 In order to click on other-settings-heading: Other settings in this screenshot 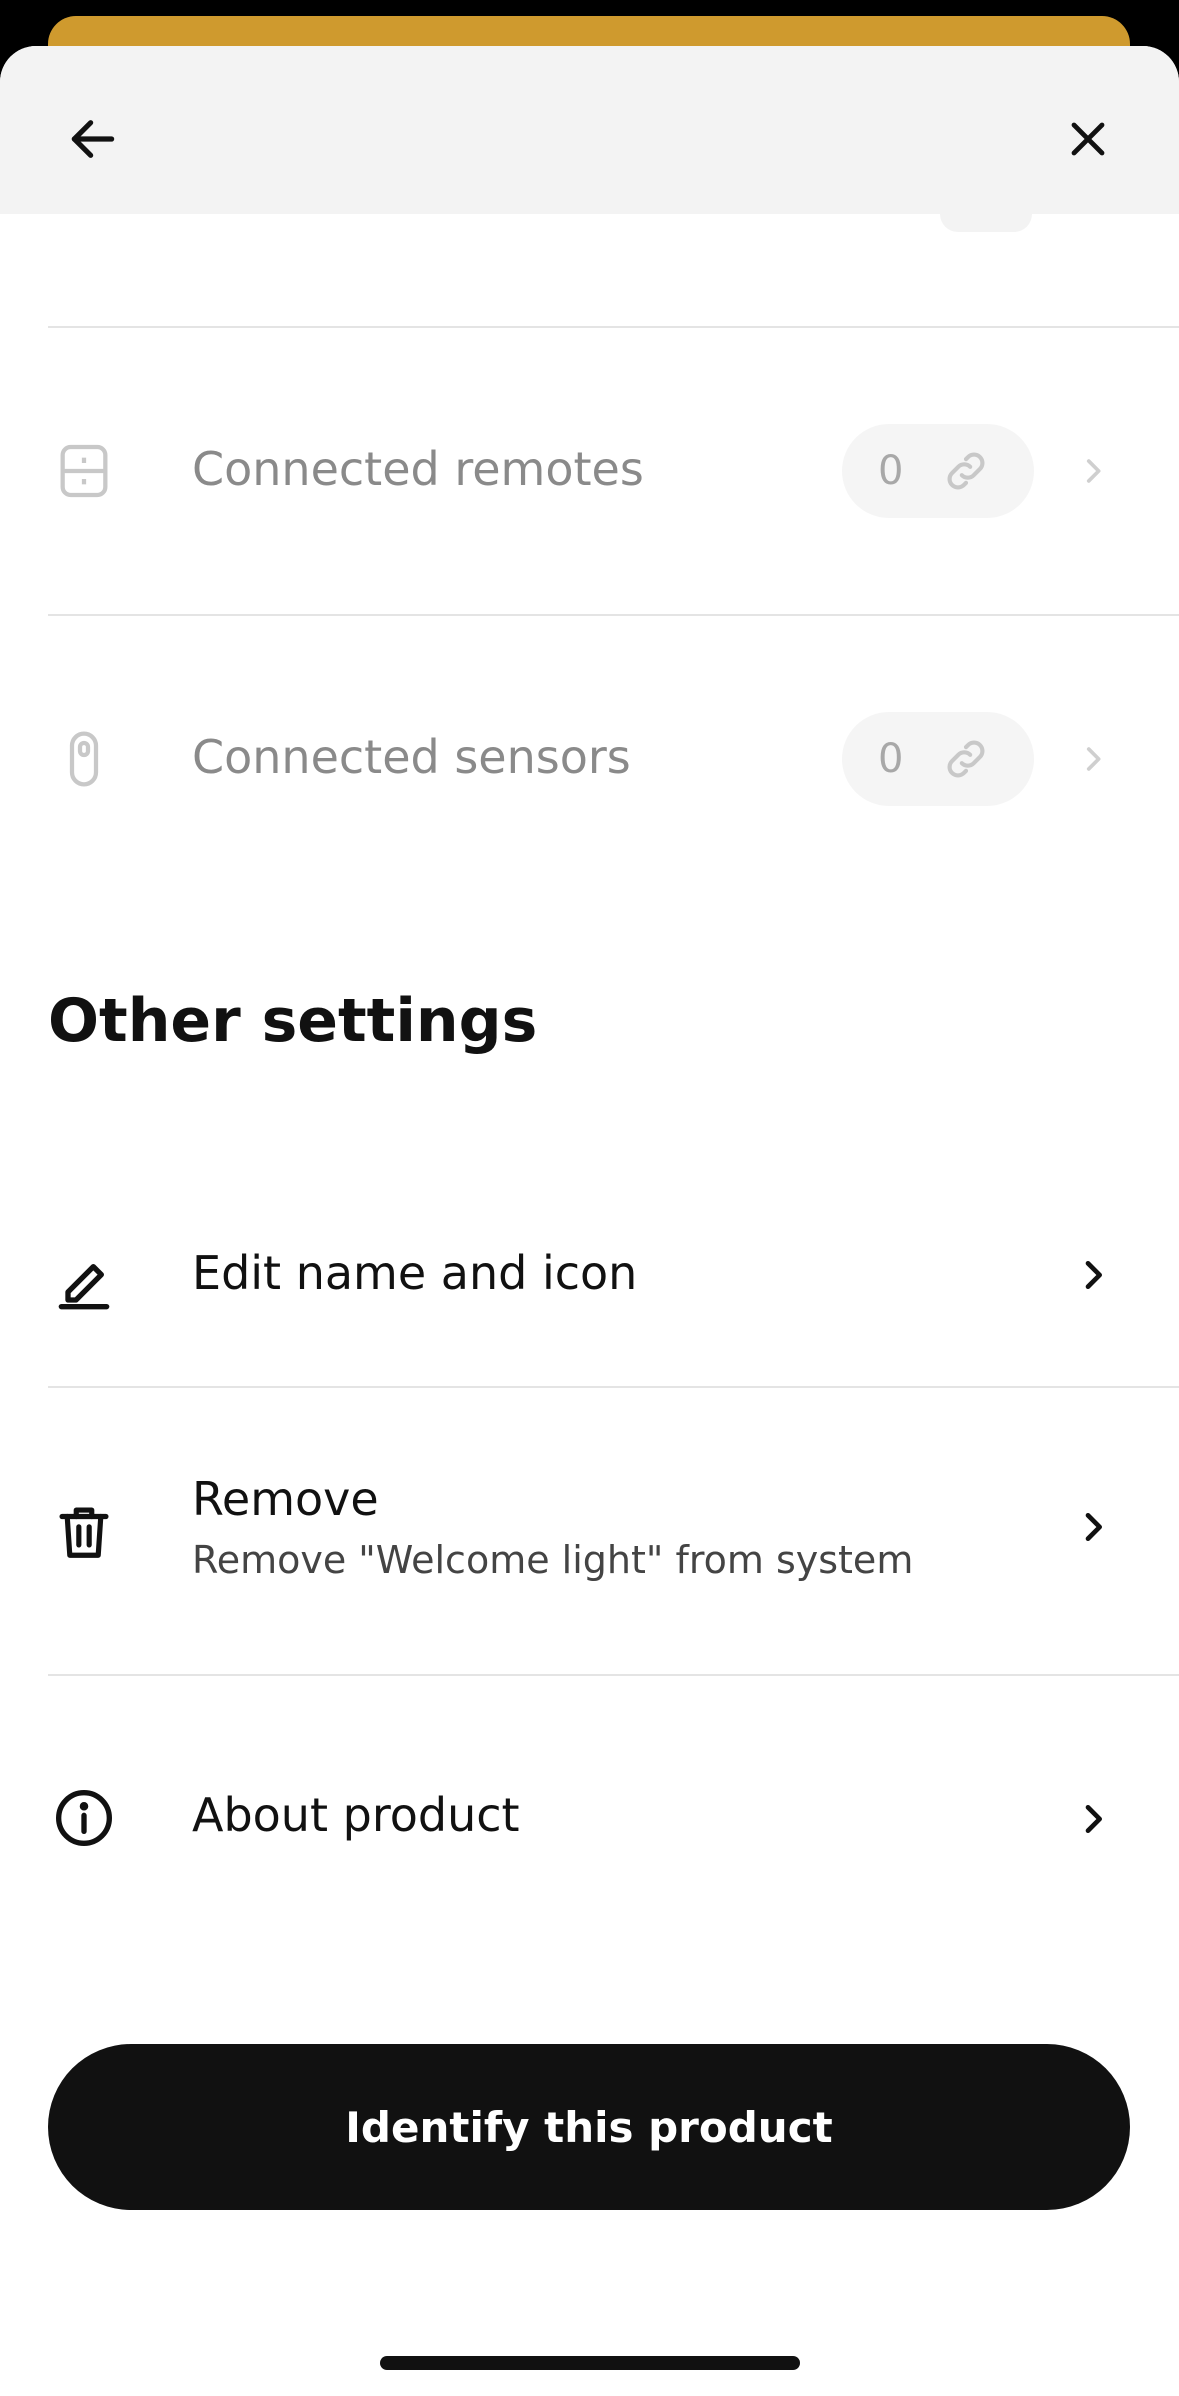, I will do `click(293, 1021)`.